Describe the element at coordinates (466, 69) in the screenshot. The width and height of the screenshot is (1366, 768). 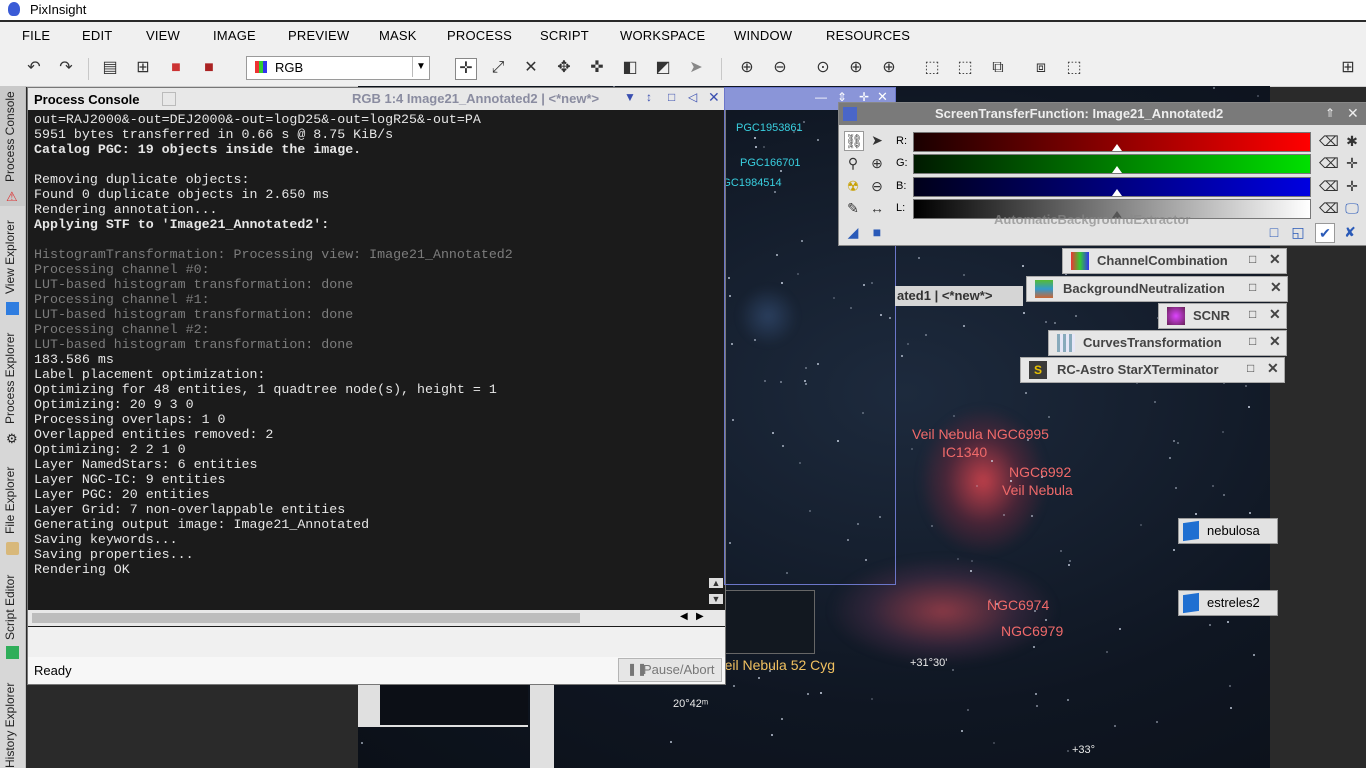
I see `readout-mode-icon: ✛` at that location.